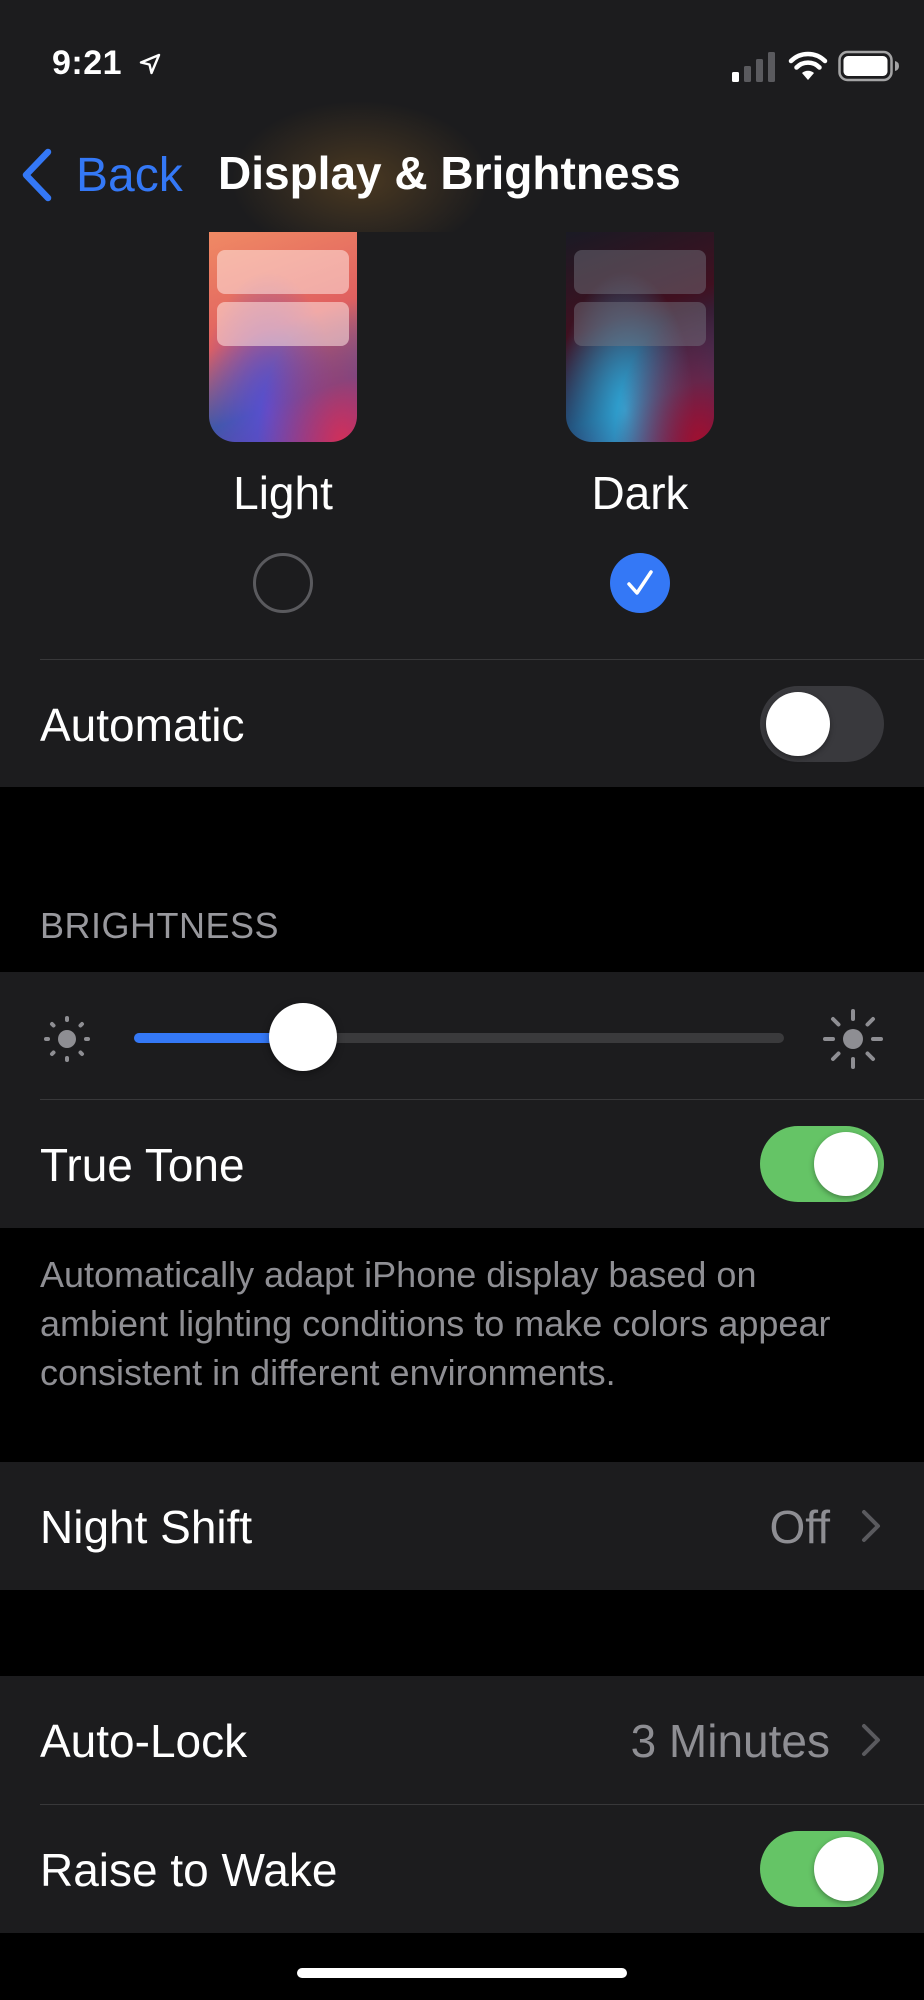  I want to click on location-arrow-icon, so click(150, 64).